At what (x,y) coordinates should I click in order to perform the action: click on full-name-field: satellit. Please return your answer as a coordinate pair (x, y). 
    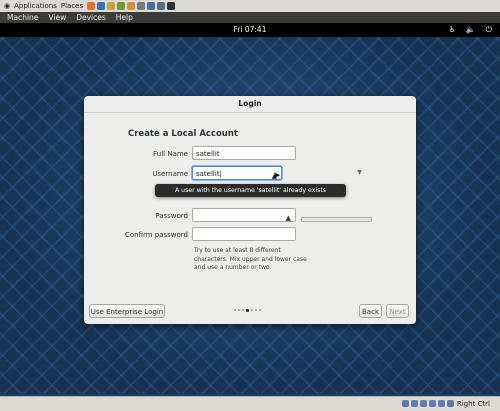
    Looking at the image, I should click on (244, 153).